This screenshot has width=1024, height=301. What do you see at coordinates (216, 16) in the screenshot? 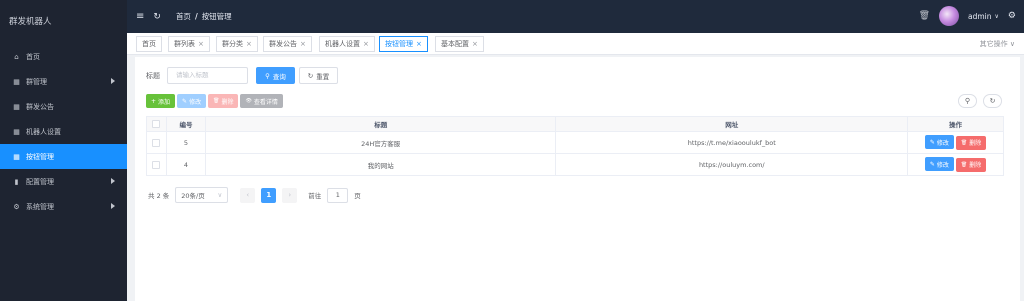
I see `breadcrumb-current: 按钮管理` at bounding box center [216, 16].